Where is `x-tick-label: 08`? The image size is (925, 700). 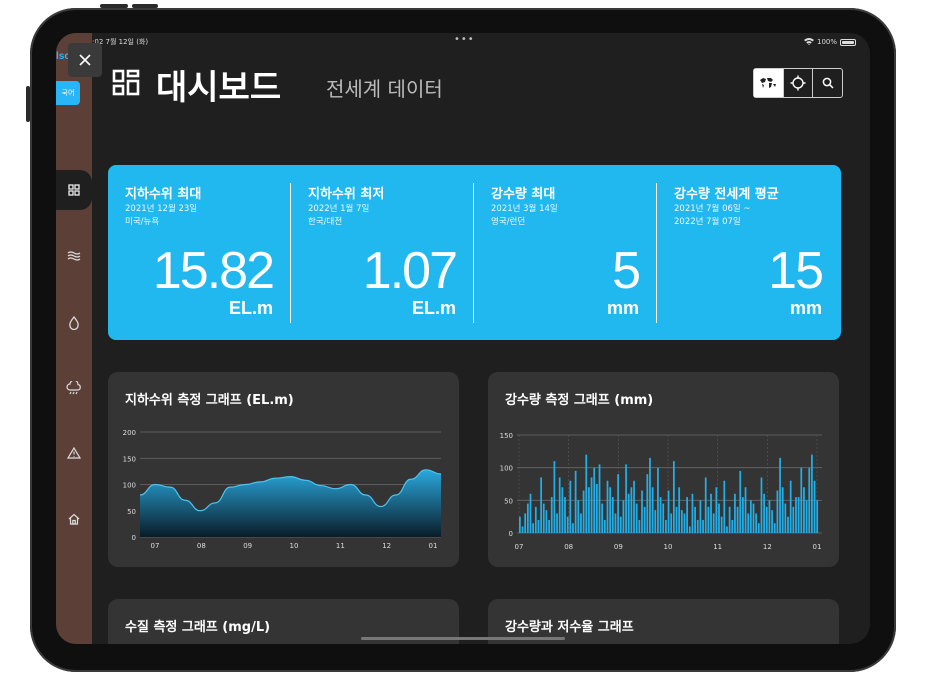
x-tick-label: 08 is located at coordinates (568, 547).